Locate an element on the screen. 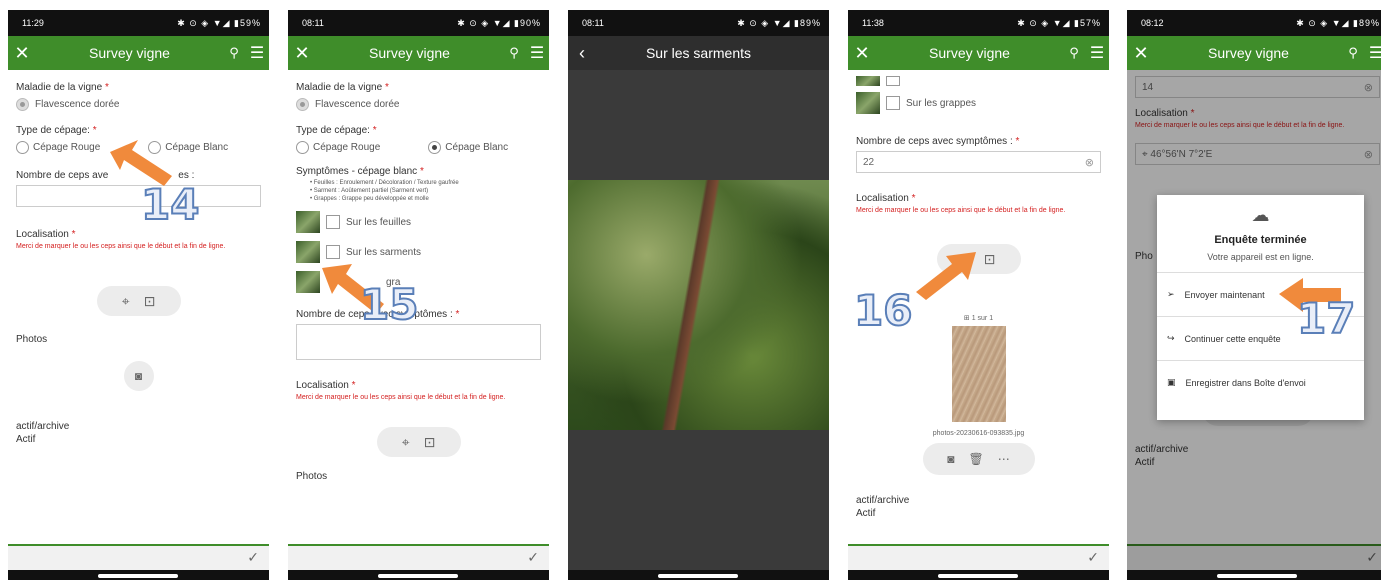  step-number: 17 is located at coordinates (1326, 318).